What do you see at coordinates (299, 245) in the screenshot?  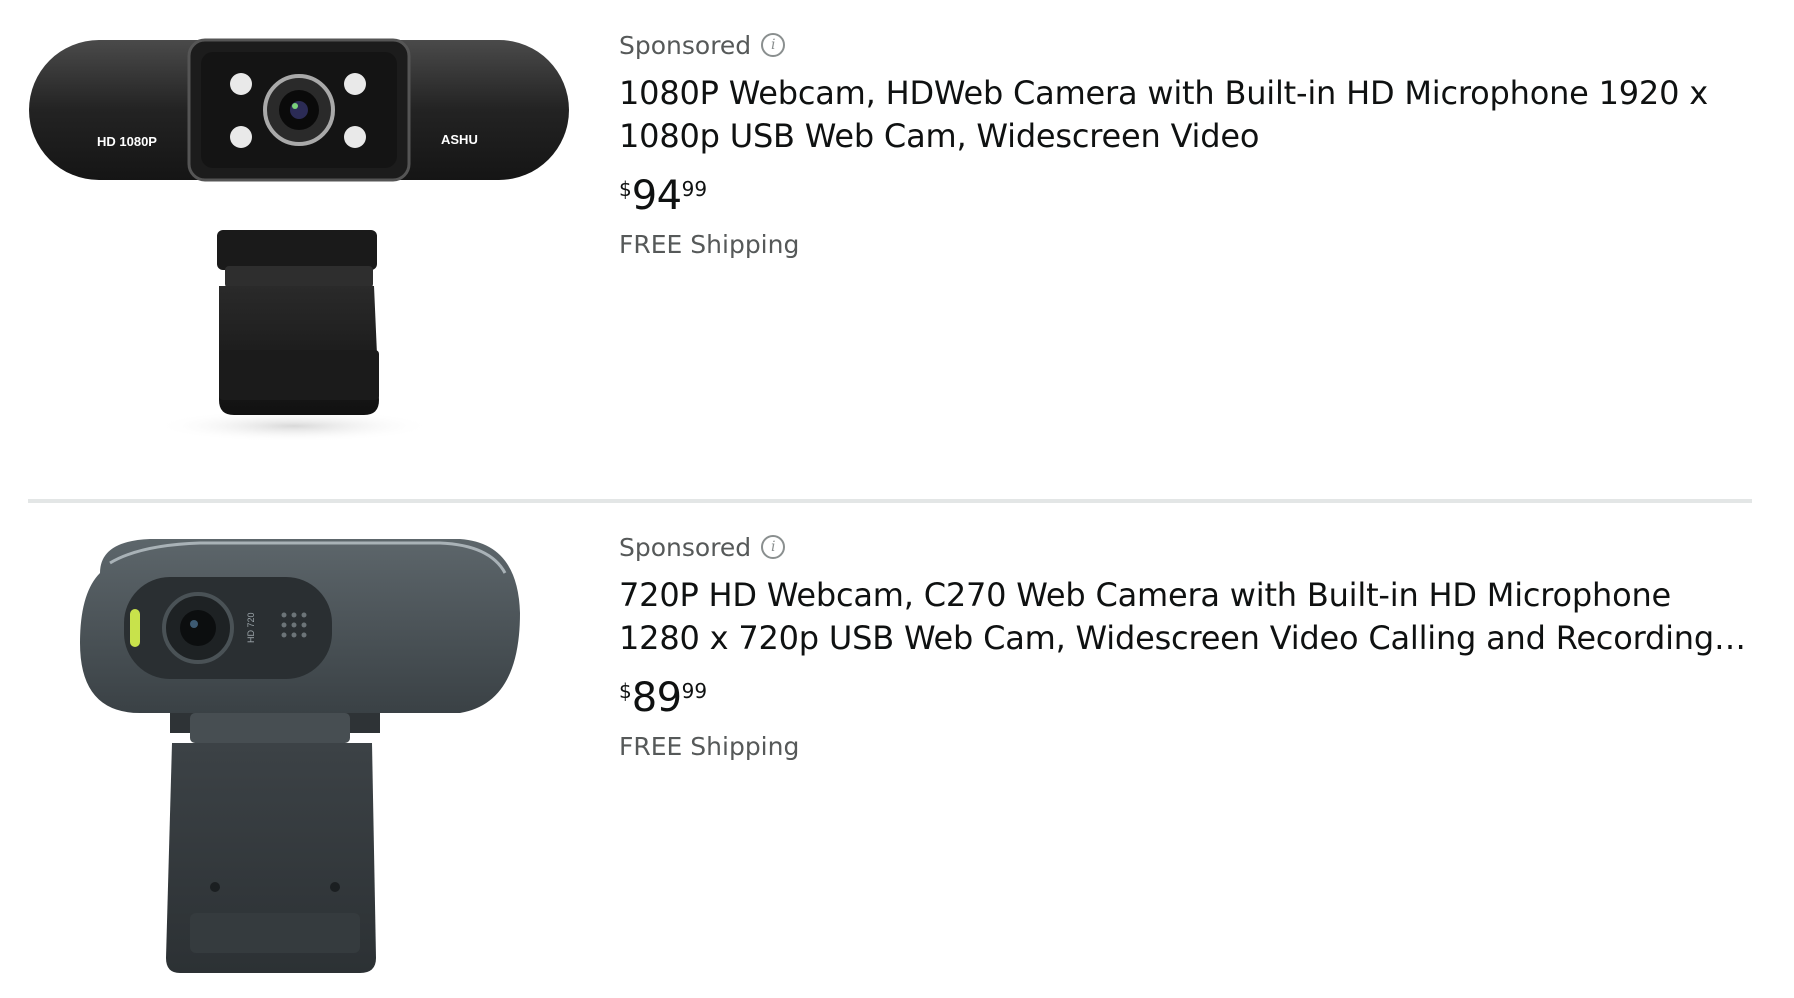 I see `product-image-webcam-1080p: HD 1080P ASHU` at bounding box center [299, 245].